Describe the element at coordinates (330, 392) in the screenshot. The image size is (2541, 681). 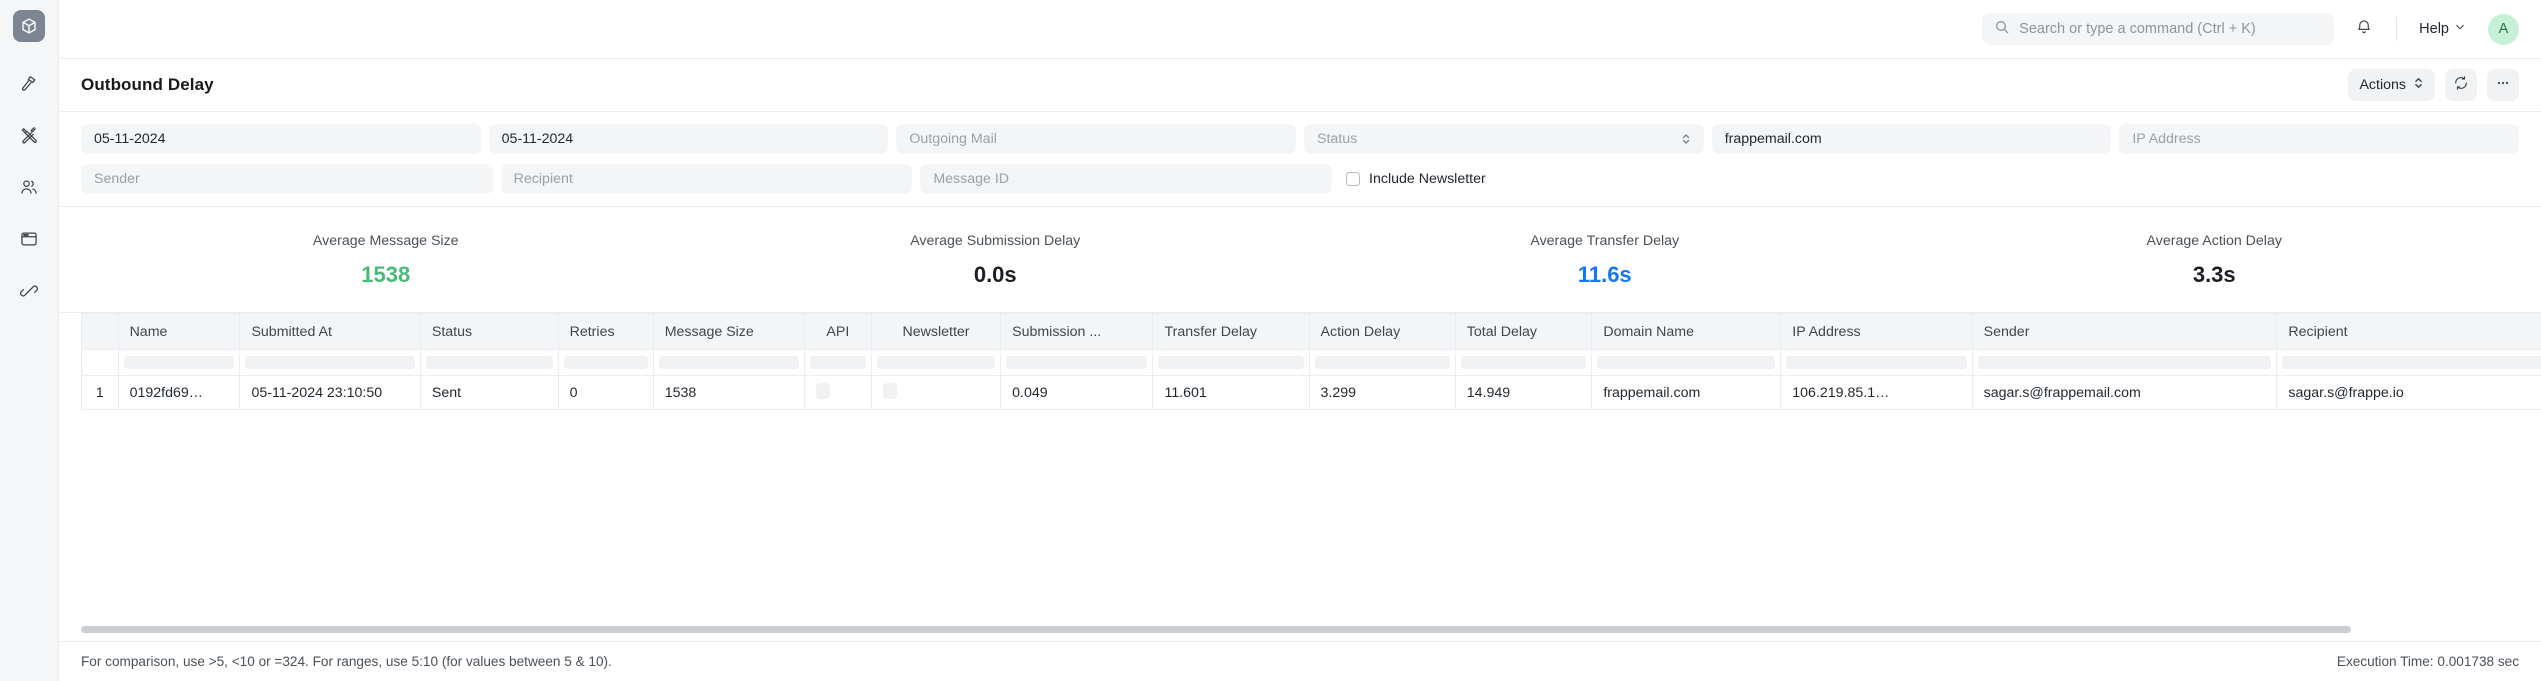
I see `table-cell: 05-11-2024 23:10:50` at that location.